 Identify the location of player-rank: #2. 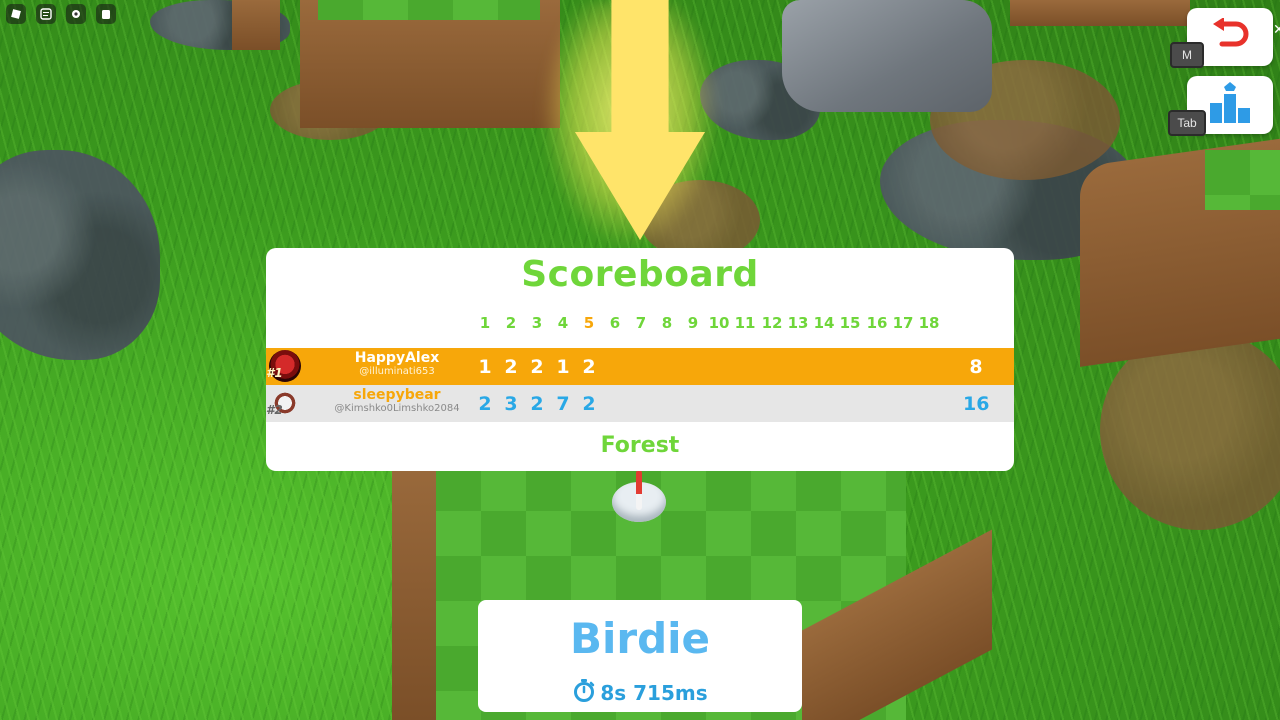
(274, 410).